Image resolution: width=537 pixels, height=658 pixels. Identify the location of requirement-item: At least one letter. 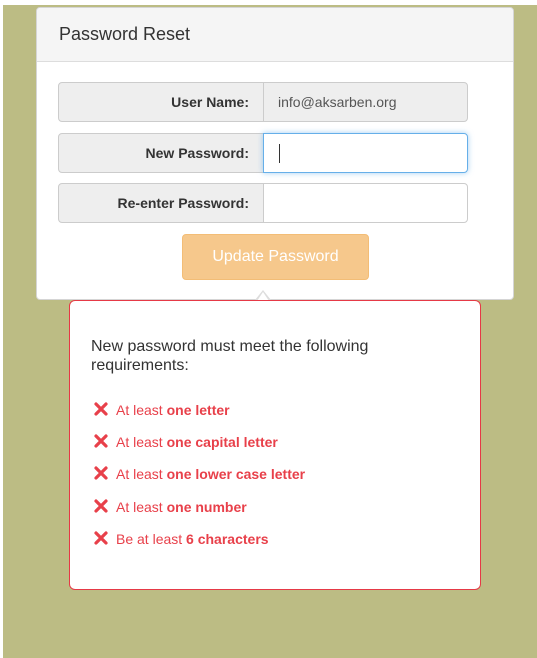
(161, 410).